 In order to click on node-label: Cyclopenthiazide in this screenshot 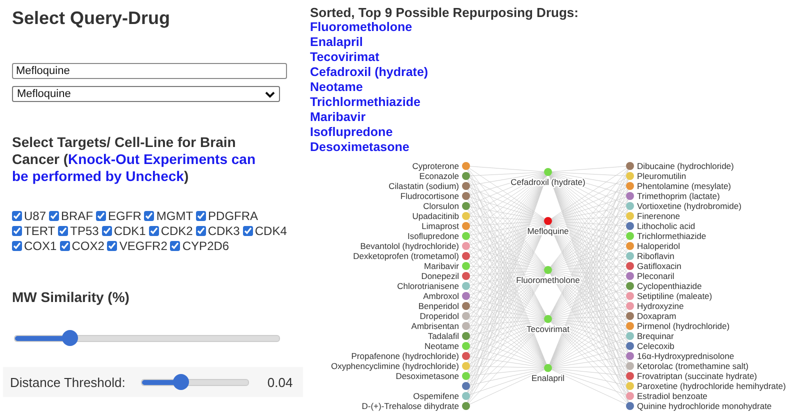, I will do `click(669, 286)`.